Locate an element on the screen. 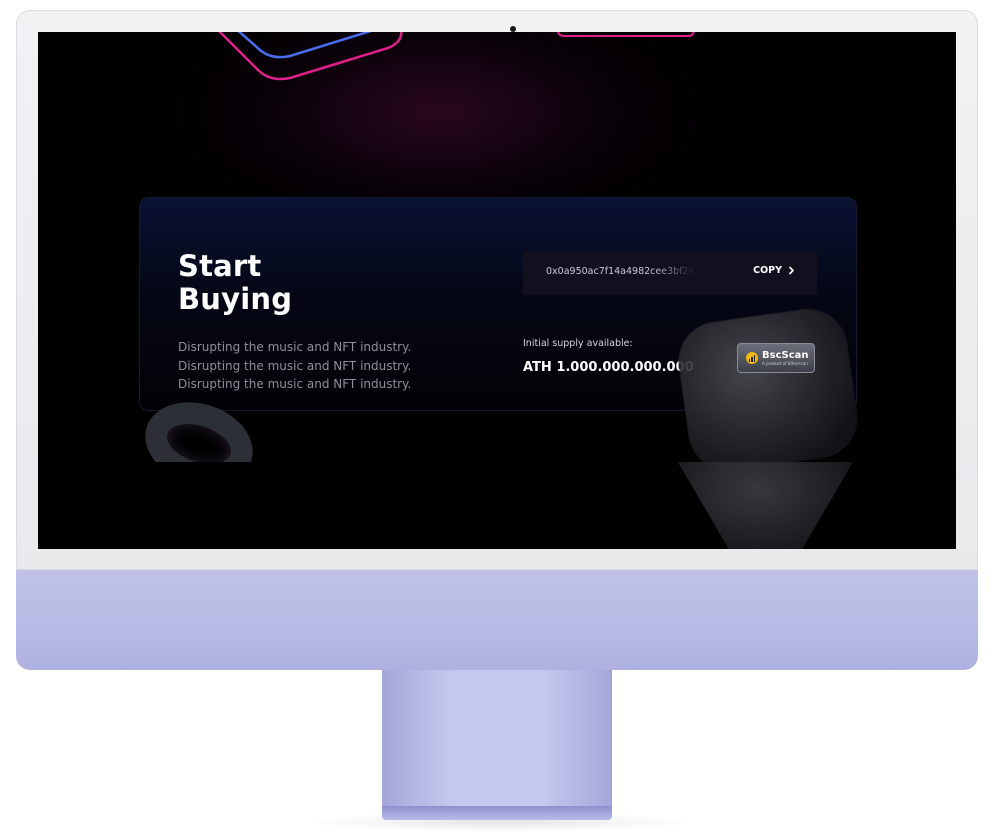 This screenshot has width=1000, height=835. headline-line-1: Start is located at coordinates (220, 266).